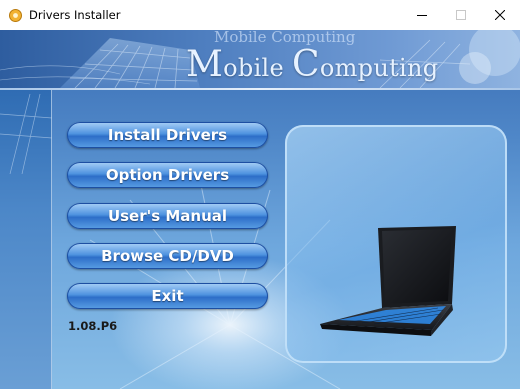 Image resolution: width=520 pixels, height=389 pixels. I want to click on option-drivers-button: Option Drivers, so click(167, 175).